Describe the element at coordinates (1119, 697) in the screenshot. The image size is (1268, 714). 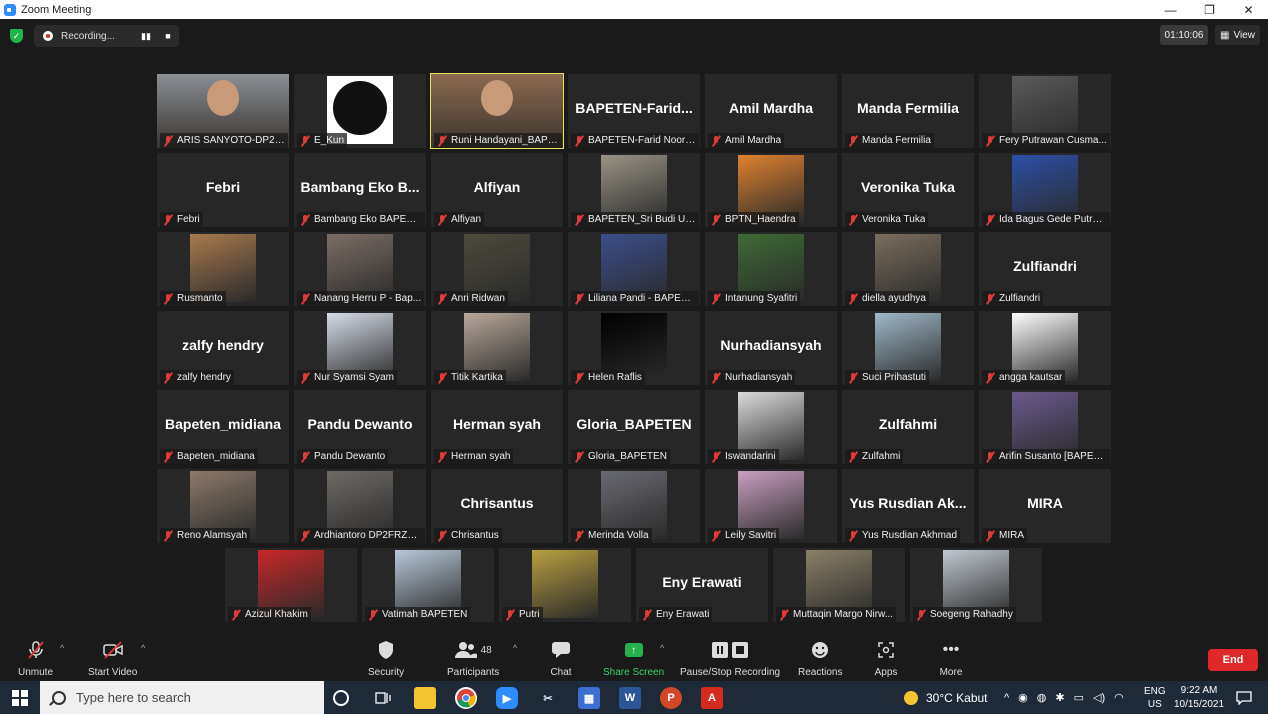
I see `wifi-icon: ◠` at that location.